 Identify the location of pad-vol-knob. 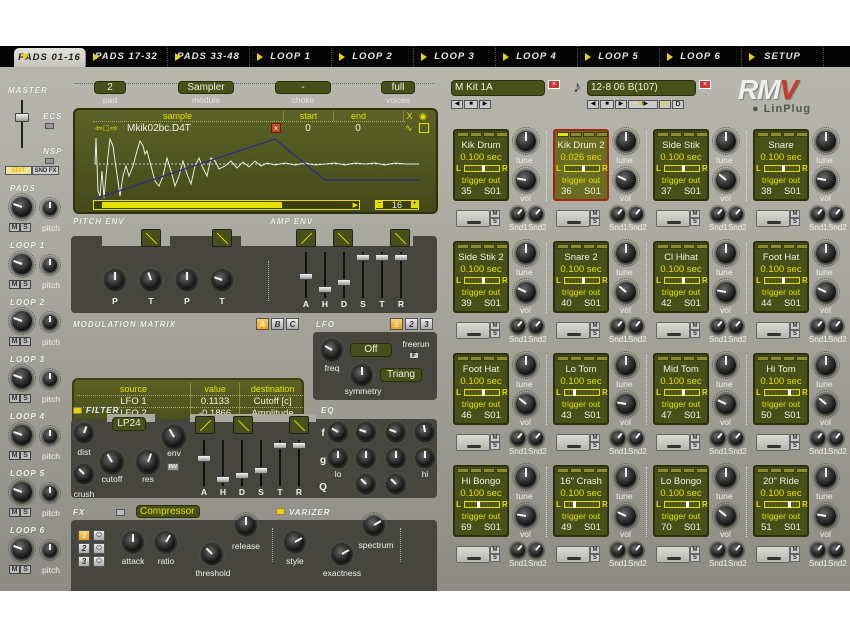
(826, 292).